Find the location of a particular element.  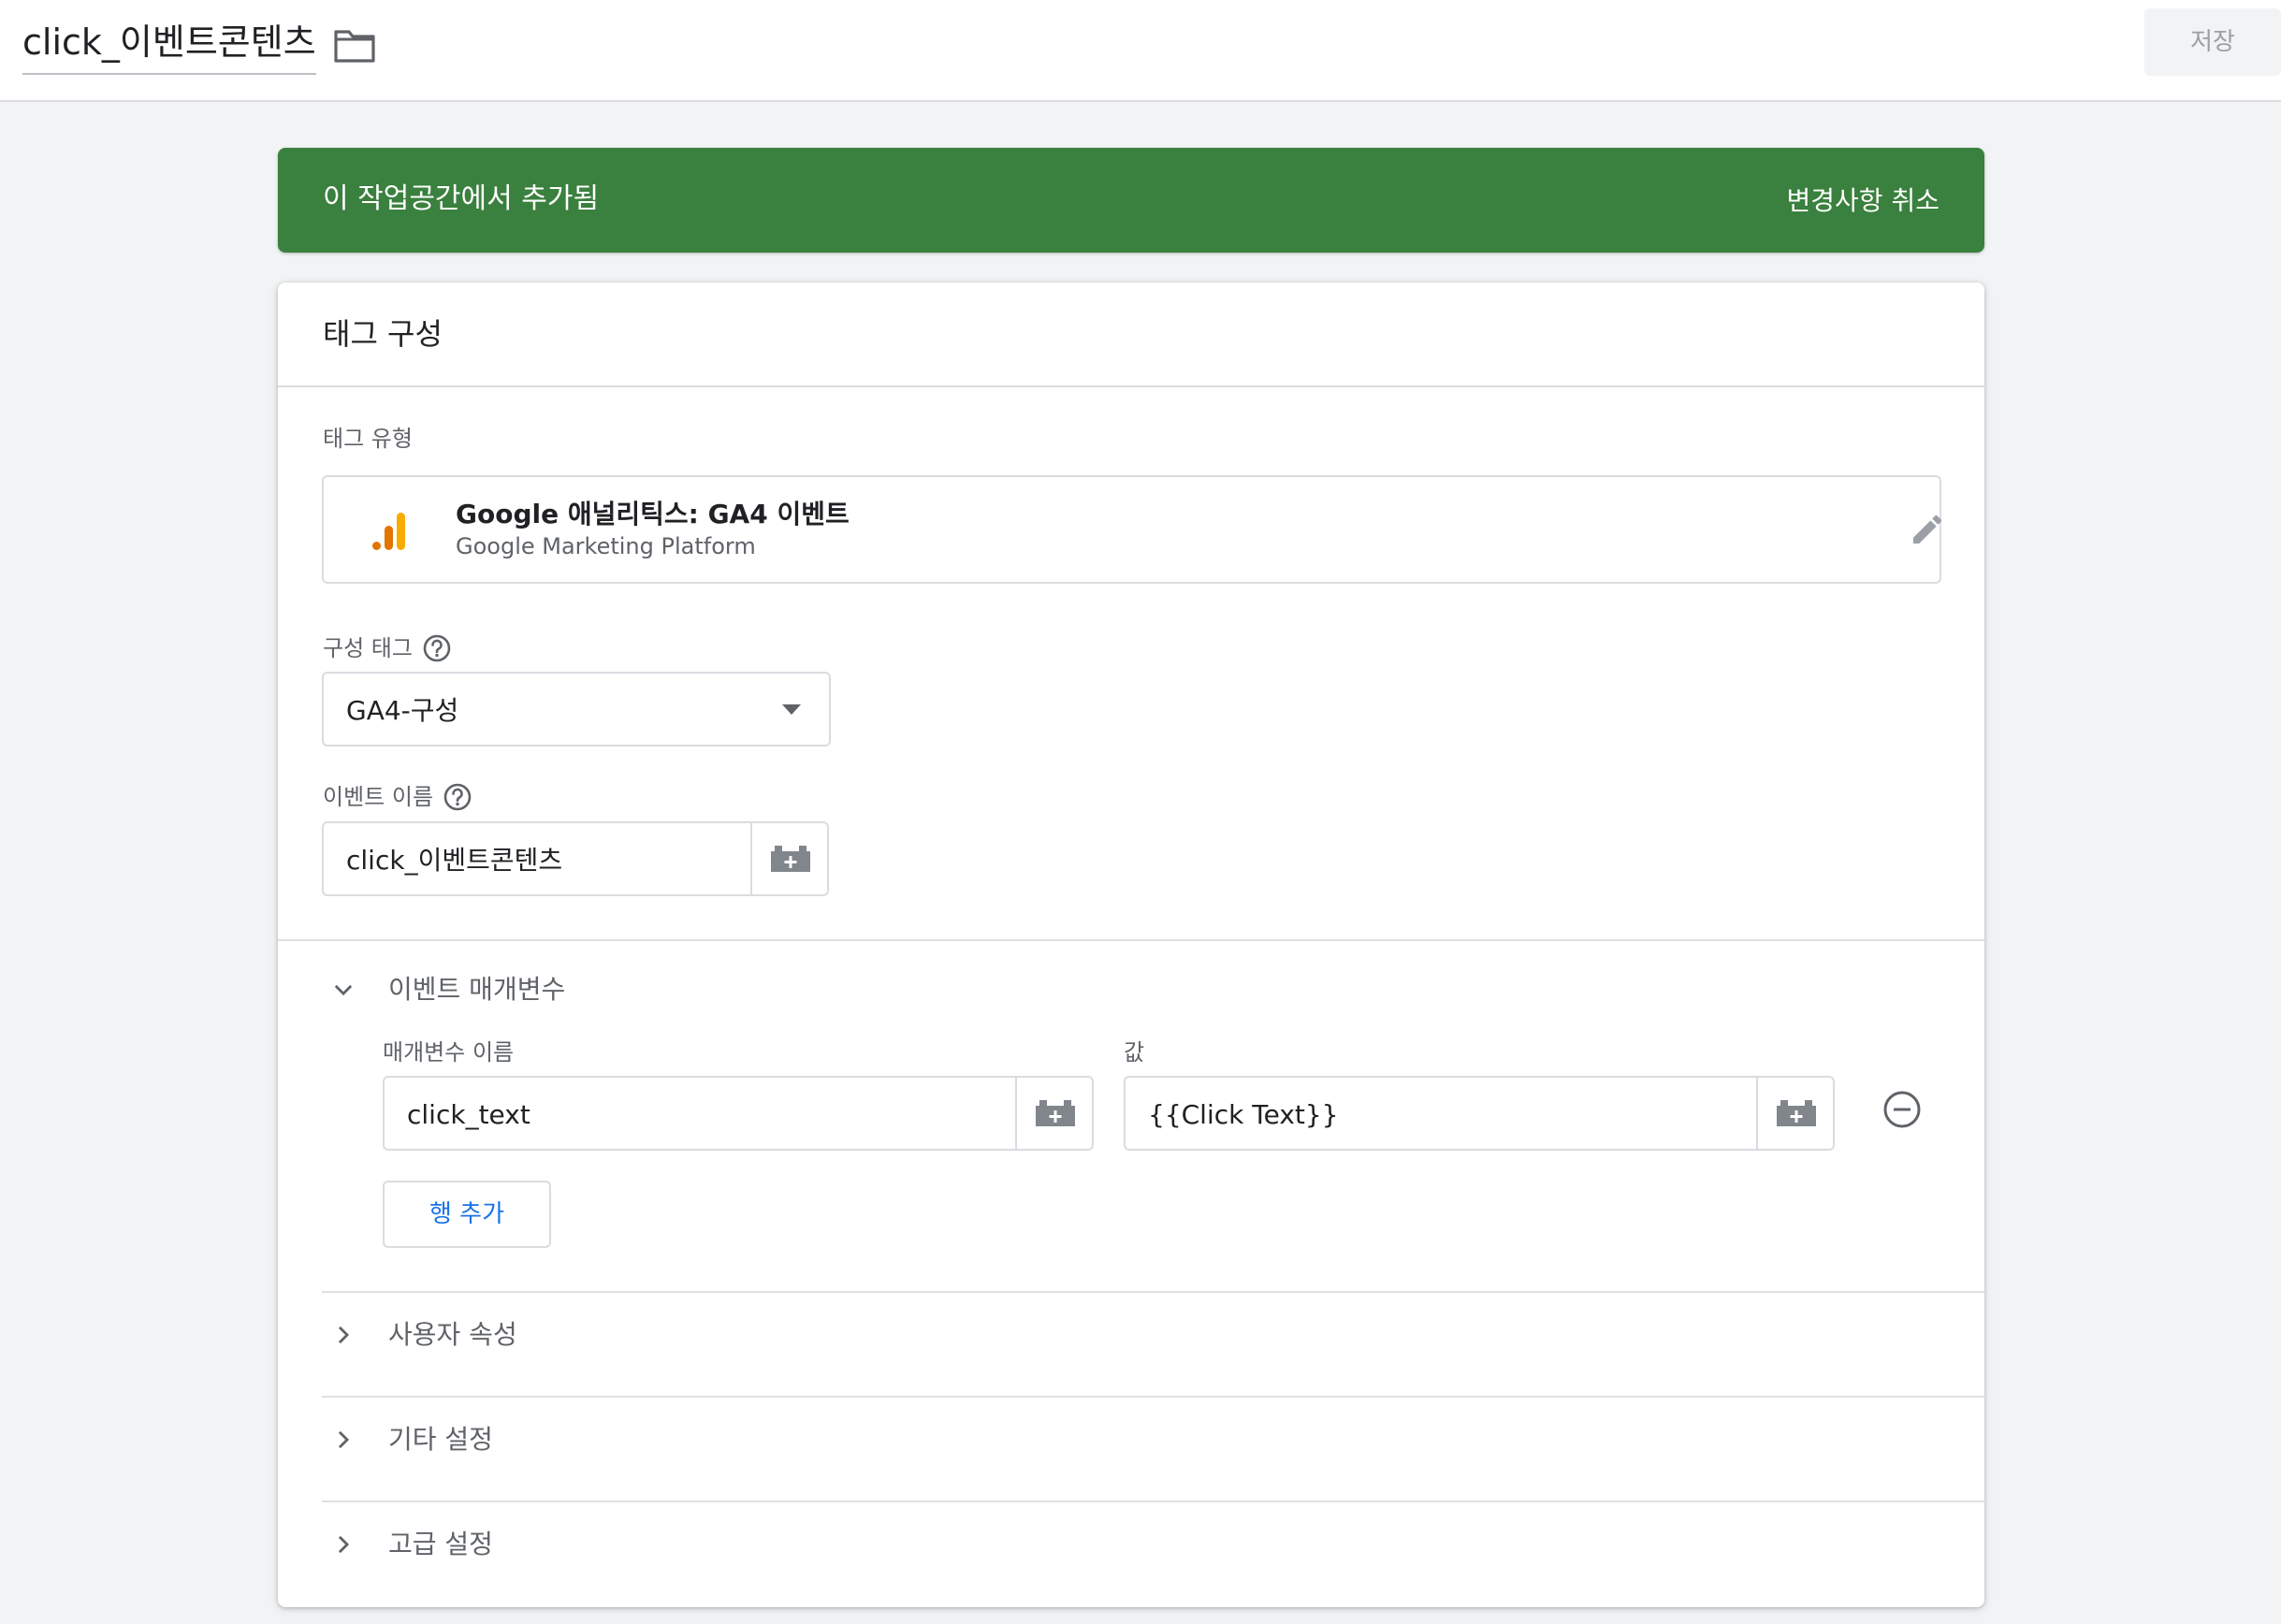

event-params-title: 이벤트 매개변수 is located at coordinates (477, 989).